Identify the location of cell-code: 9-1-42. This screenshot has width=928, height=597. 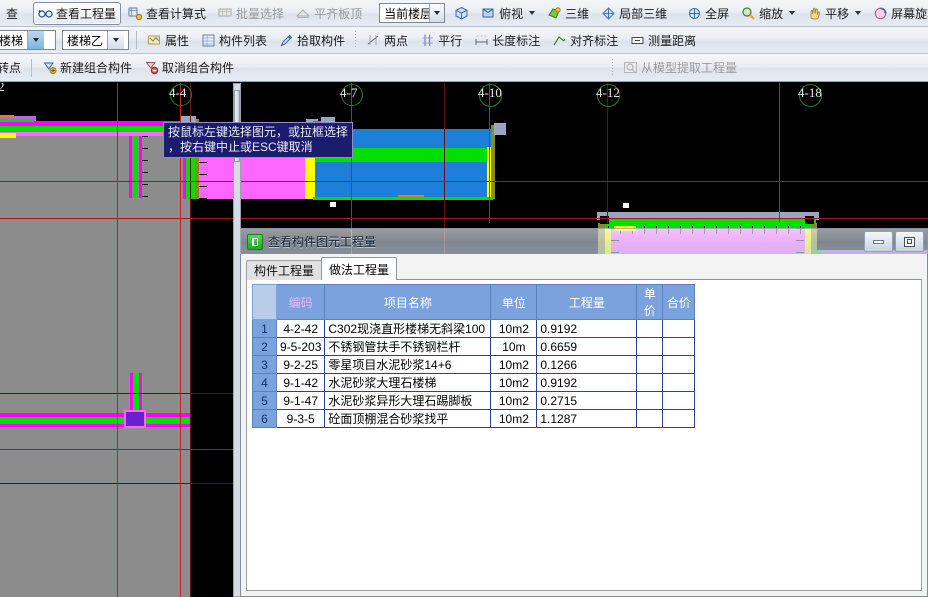
(300, 382).